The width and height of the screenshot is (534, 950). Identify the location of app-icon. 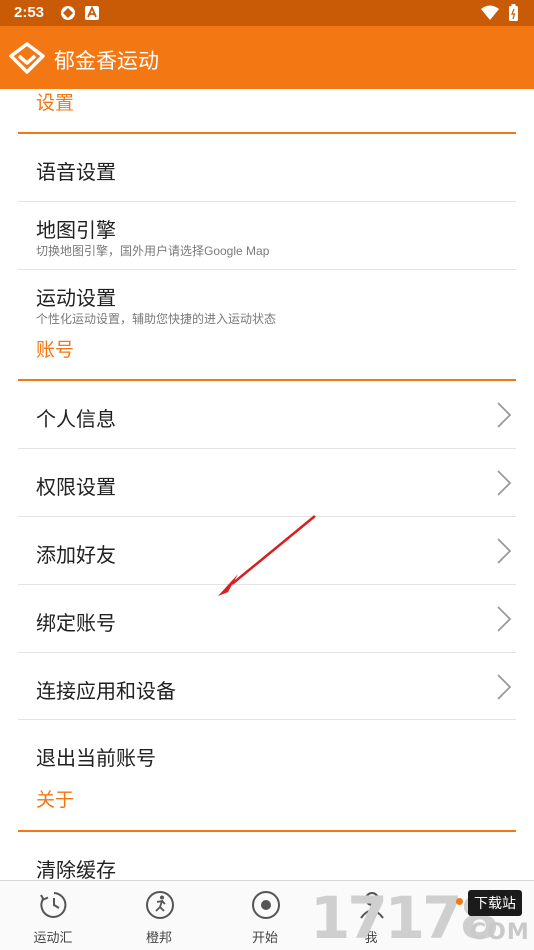
(68, 13).